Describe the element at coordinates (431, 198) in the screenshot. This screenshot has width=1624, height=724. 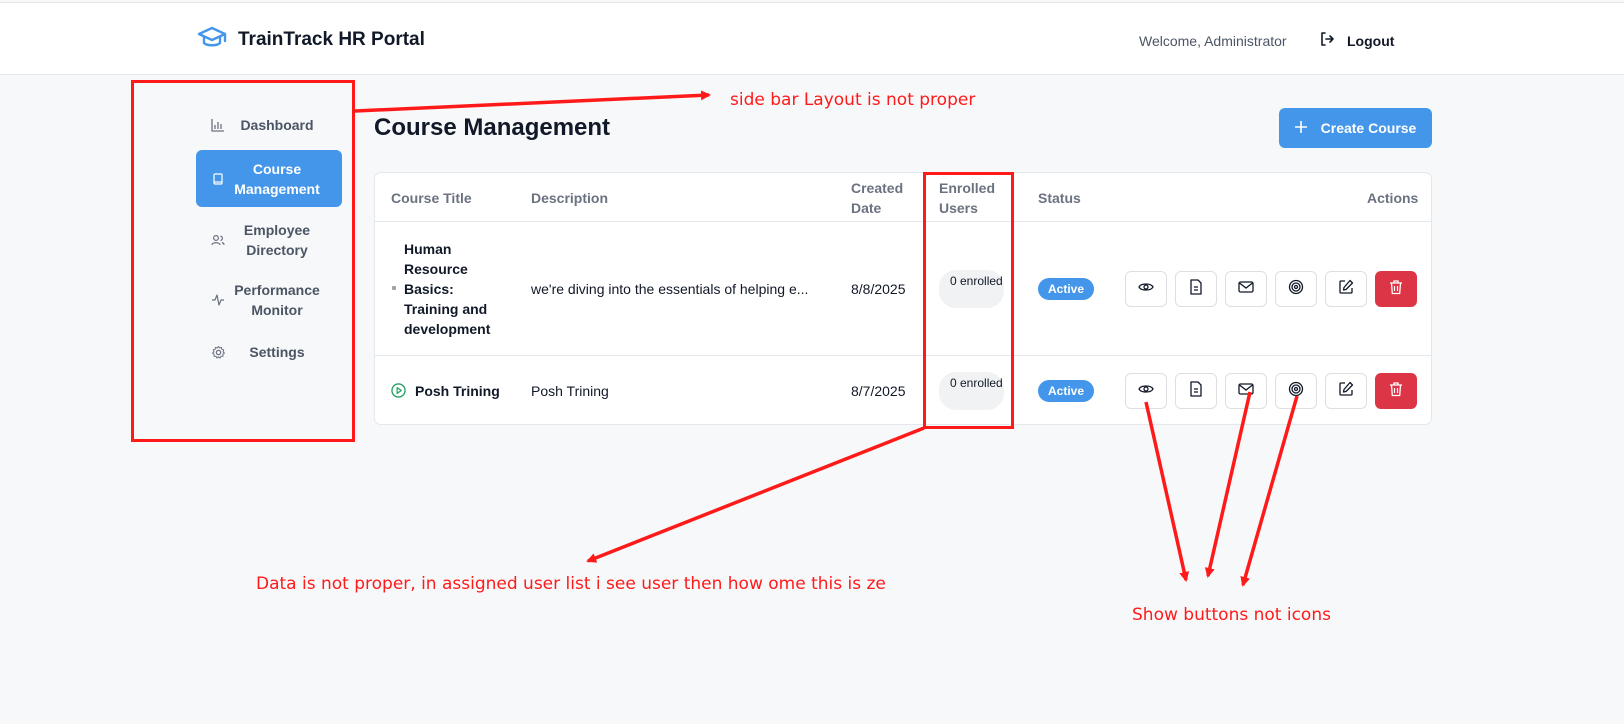
I see `column-header-course-title: Course Title` at that location.